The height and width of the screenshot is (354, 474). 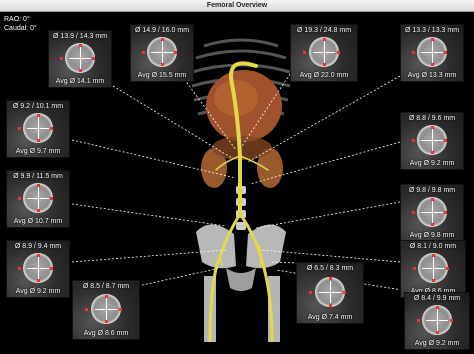 I want to click on average-diameter-readout: Avg Ø 8.6 mm, so click(x=106, y=333).